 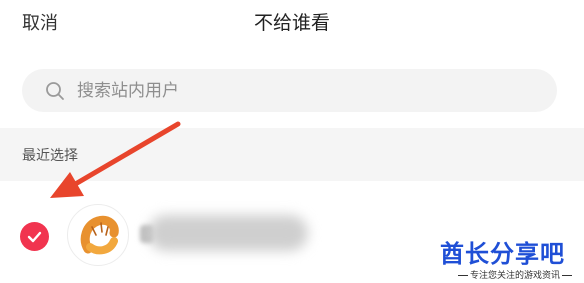 I want to click on avatar, so click(x=98, y=235).